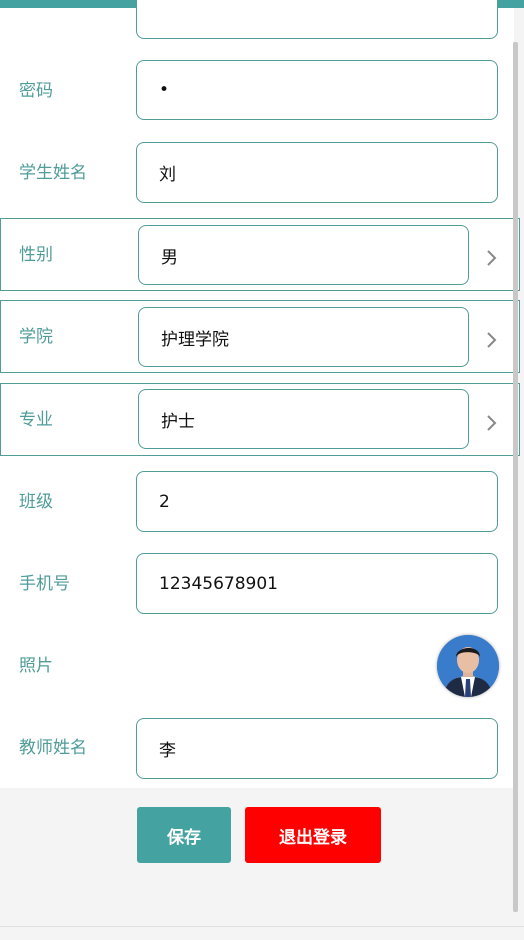 The width and height of the screenshot is (524, 940). What do you see at coordinates (53, 173) in the screenshot?
I see `student-name-label: 学生姓名` at bounding box center [53, 173].